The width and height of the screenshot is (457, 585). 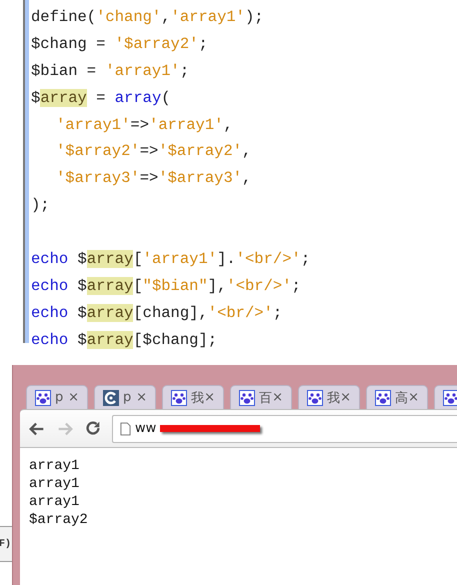 What do you see at coordinates (110, 71) in the screenshot?
I see `code-line: $bian = 'array1';` at bounding box center [110, 71].